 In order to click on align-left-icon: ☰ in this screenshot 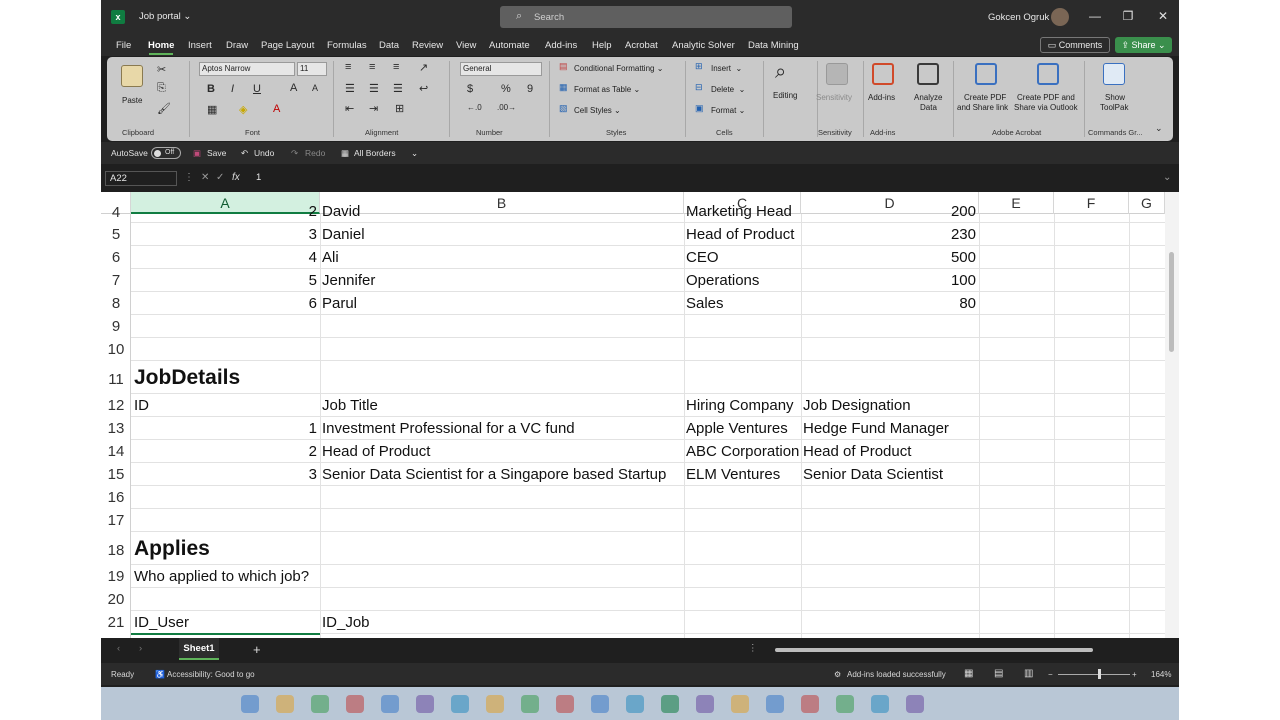, I will do `click(350, 88)`.